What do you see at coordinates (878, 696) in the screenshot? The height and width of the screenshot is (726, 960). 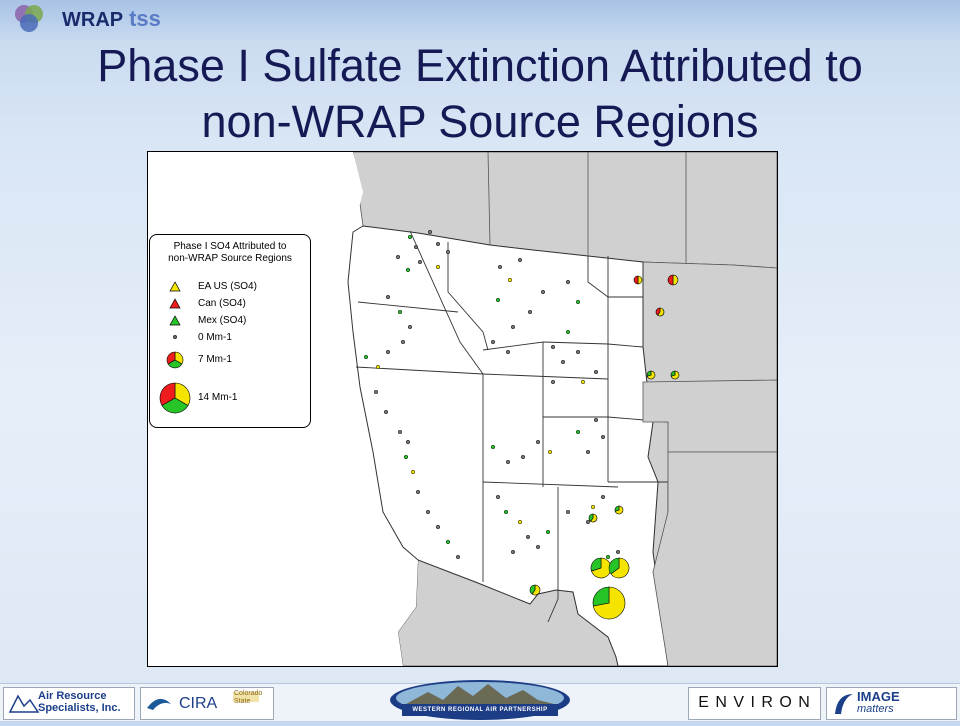 I see `image-matters-line1: IMAGE` at bounding box center [878, 696].